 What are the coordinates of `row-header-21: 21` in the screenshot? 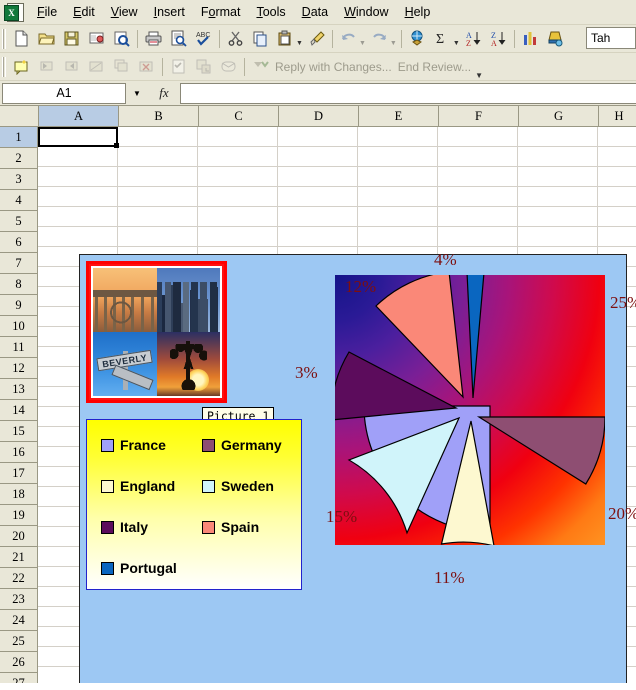 It's located at (19, 557).